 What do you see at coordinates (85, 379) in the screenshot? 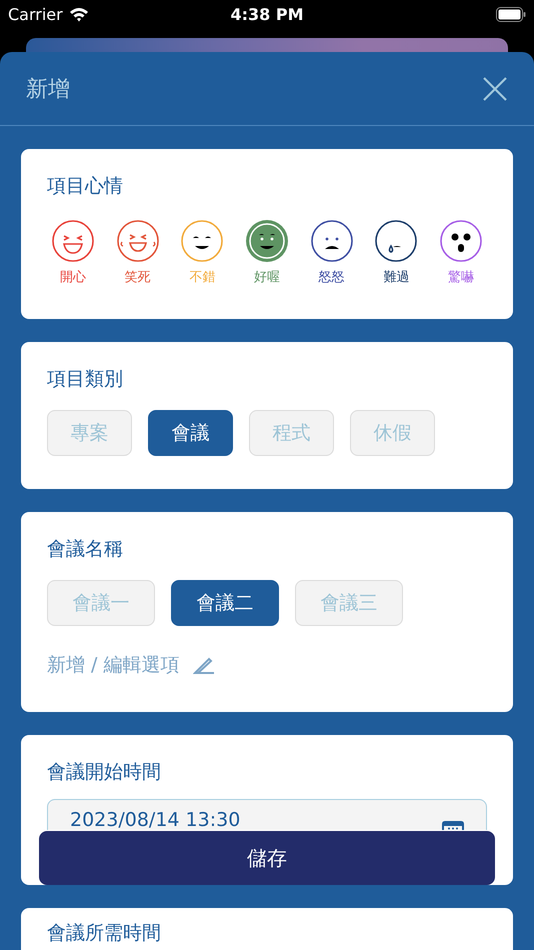
I see `section-title: 項目類別` at bounding box center [85, 379].